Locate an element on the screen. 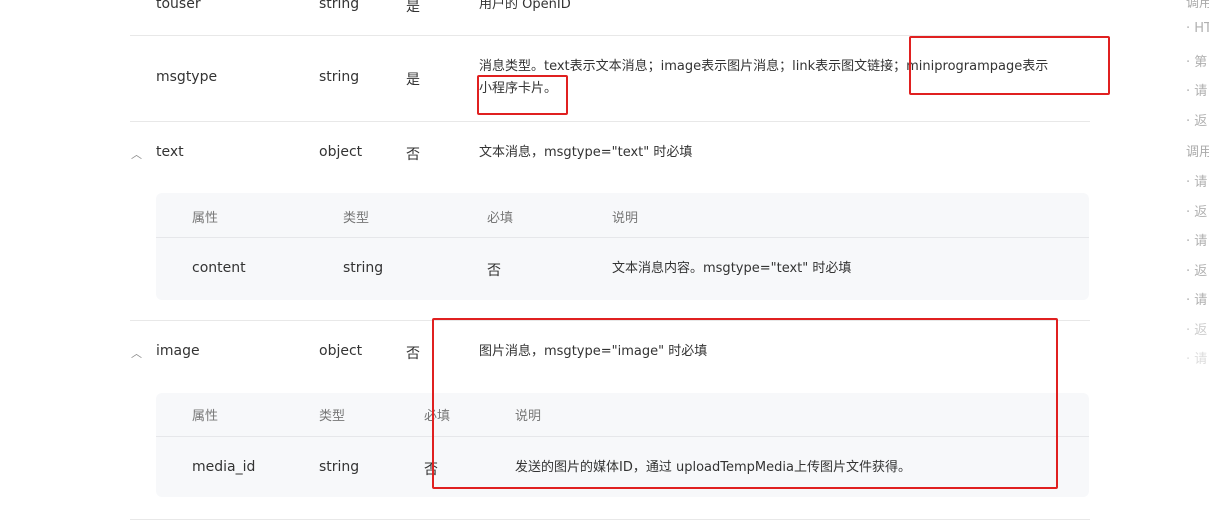  subparam-type-media-id: string is located at coordinates (339, 467).